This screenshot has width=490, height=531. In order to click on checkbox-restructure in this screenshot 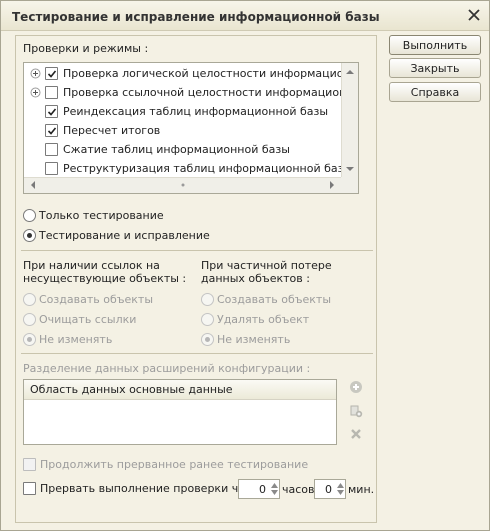, I will do `click(51, 168)`.